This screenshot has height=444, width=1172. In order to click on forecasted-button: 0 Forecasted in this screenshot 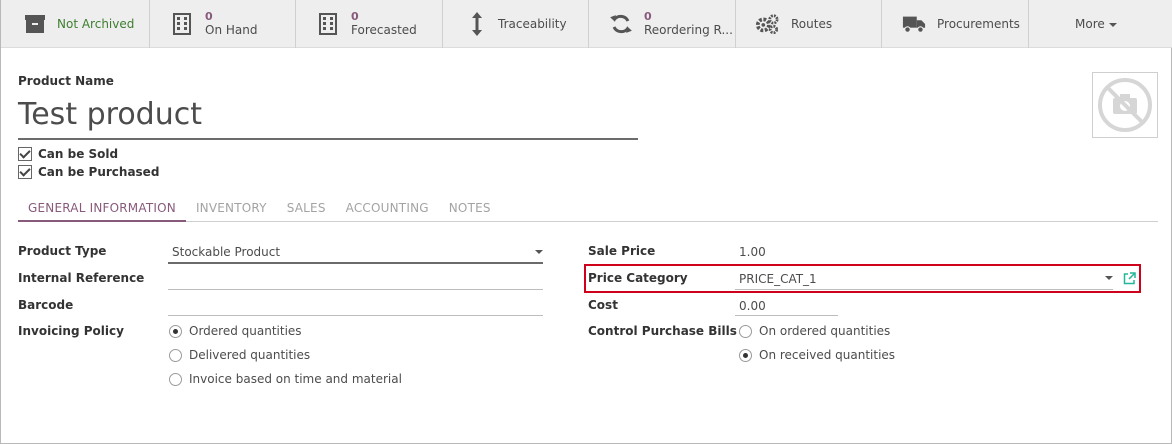, I will do `click(369, 24)`.